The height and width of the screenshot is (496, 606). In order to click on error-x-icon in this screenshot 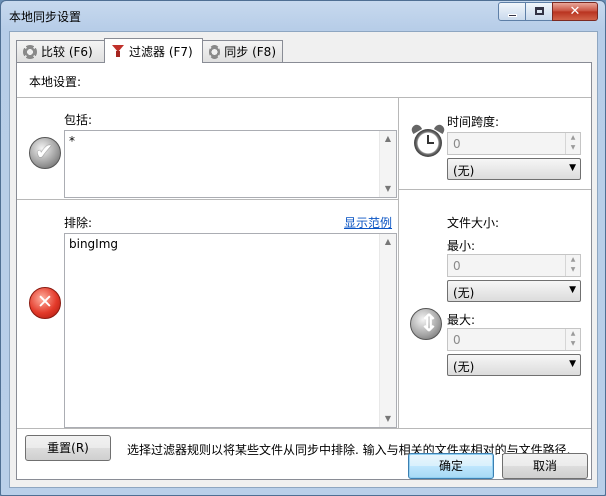, I will do `click(45, 303)`.